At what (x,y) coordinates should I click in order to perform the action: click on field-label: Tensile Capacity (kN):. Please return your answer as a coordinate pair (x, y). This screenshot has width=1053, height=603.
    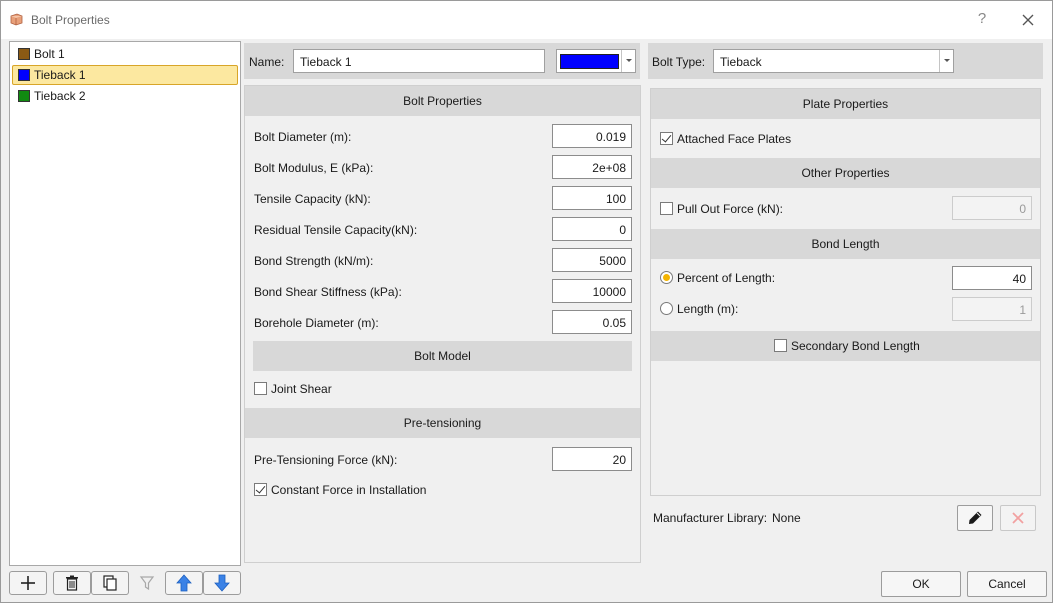
    Looking at the image, I should click on (312, 199).